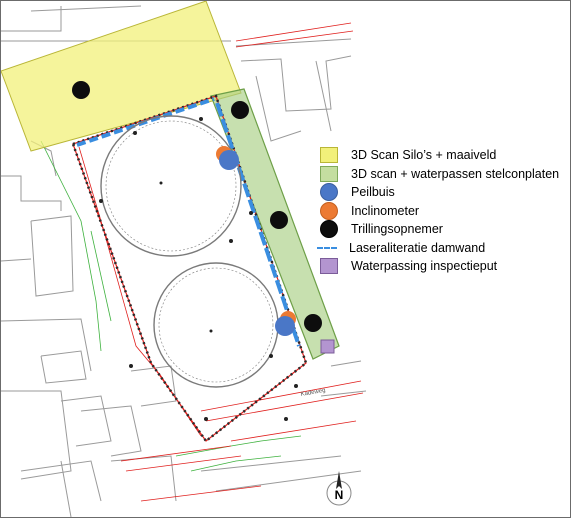  I want to click on legend-label: Peilbuis, so click(373, 192).